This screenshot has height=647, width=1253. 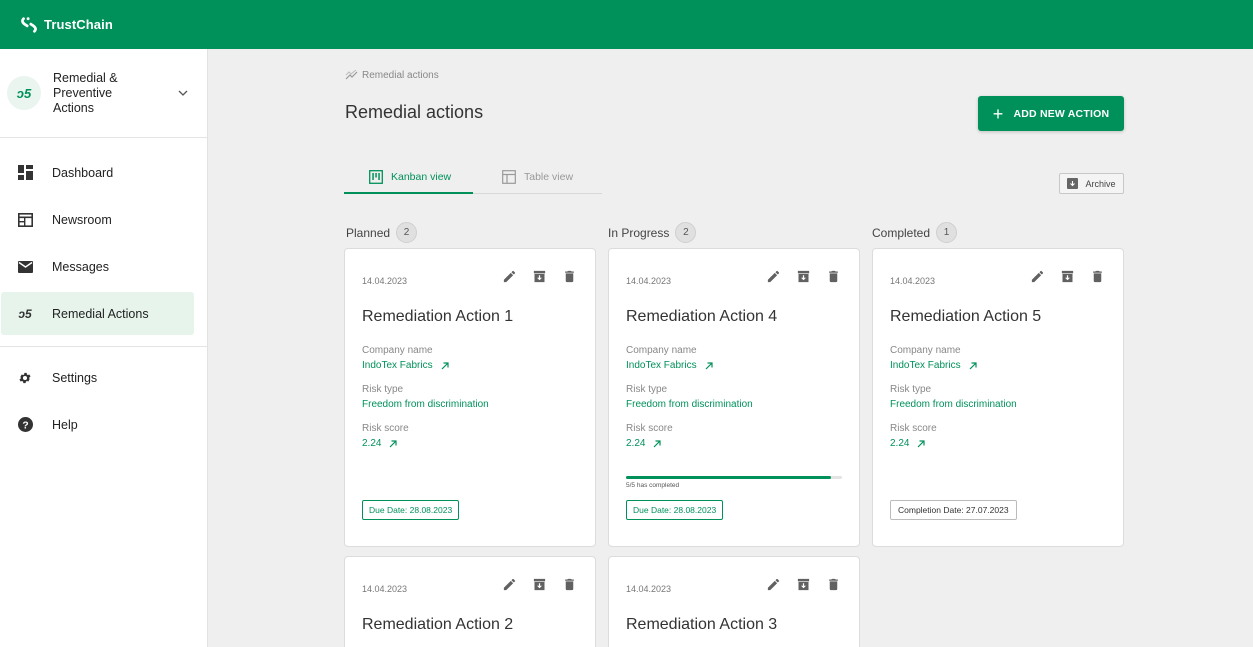 I want to click on add-new-action-button: + ADD NEW ACTION, so click(x=1051, y=113).